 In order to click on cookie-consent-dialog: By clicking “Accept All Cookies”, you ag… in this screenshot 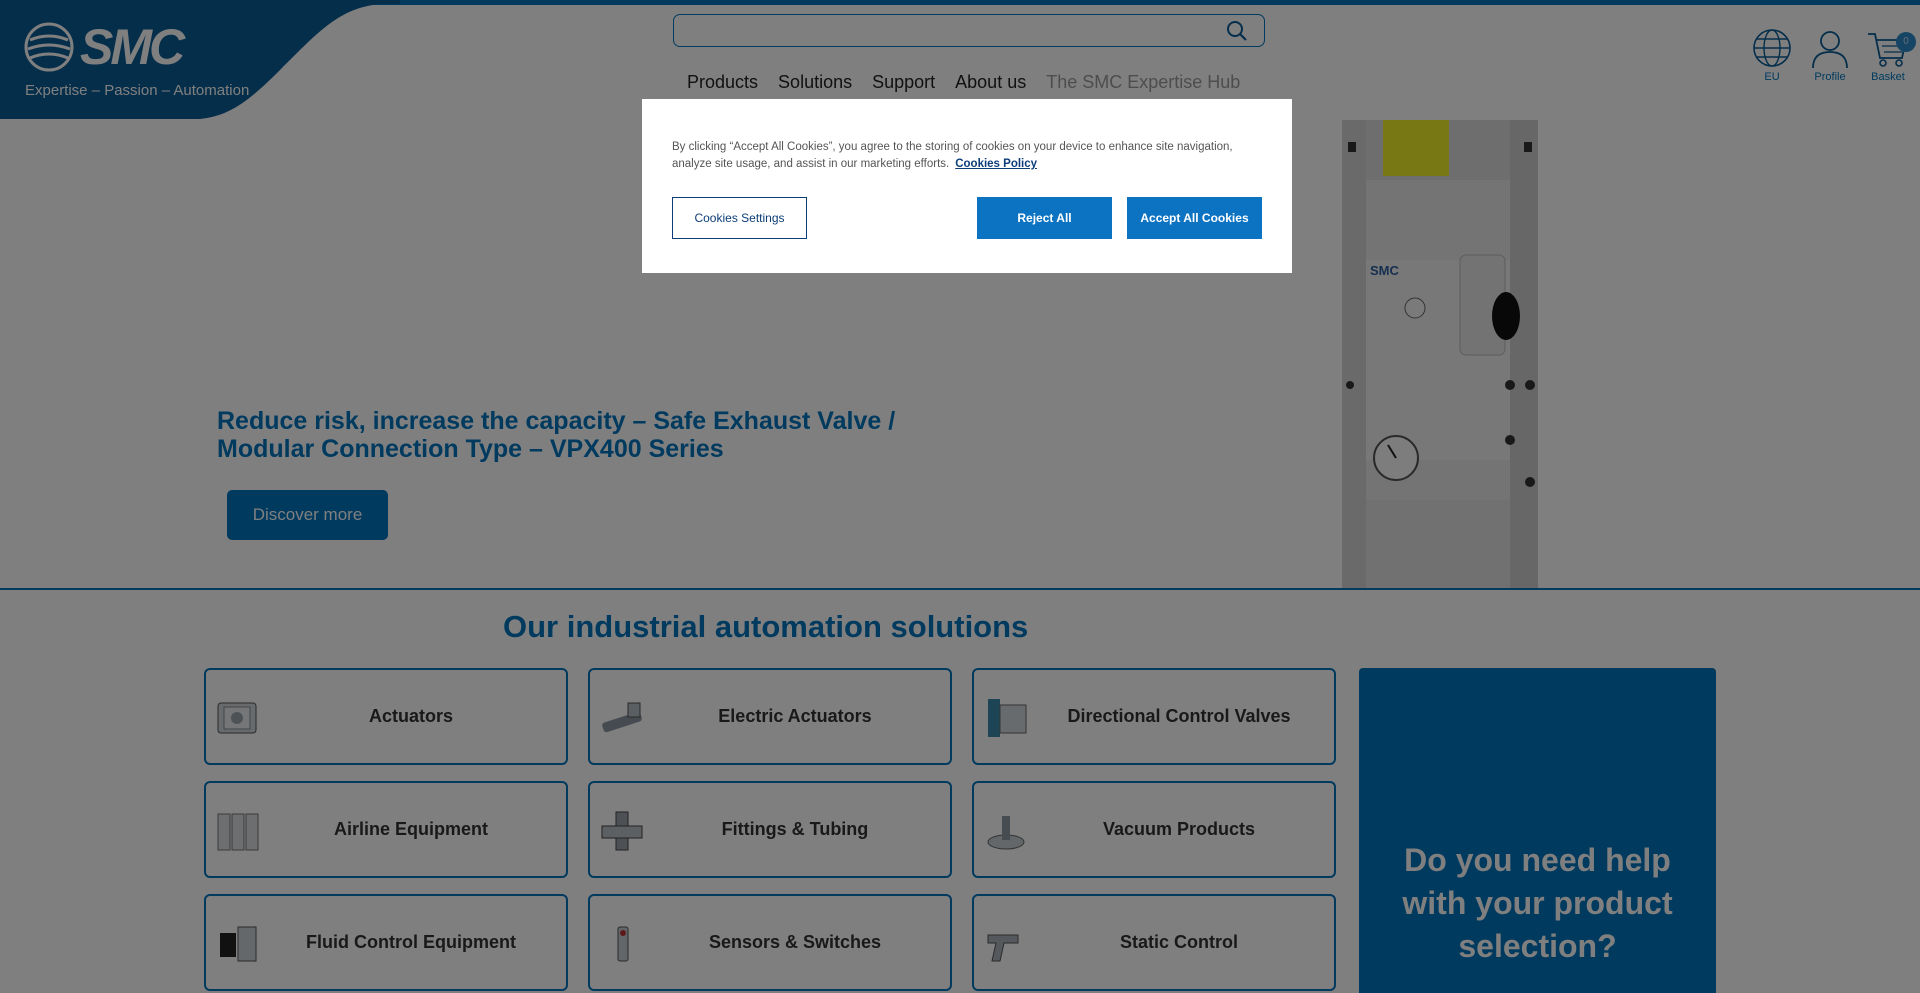, I will do `click(967, 186)`.